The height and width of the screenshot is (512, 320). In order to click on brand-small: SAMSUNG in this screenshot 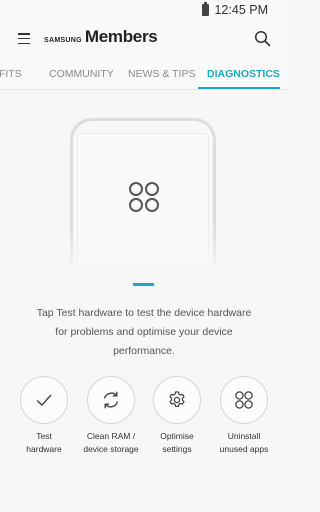, I will do `click(63, 40)`.